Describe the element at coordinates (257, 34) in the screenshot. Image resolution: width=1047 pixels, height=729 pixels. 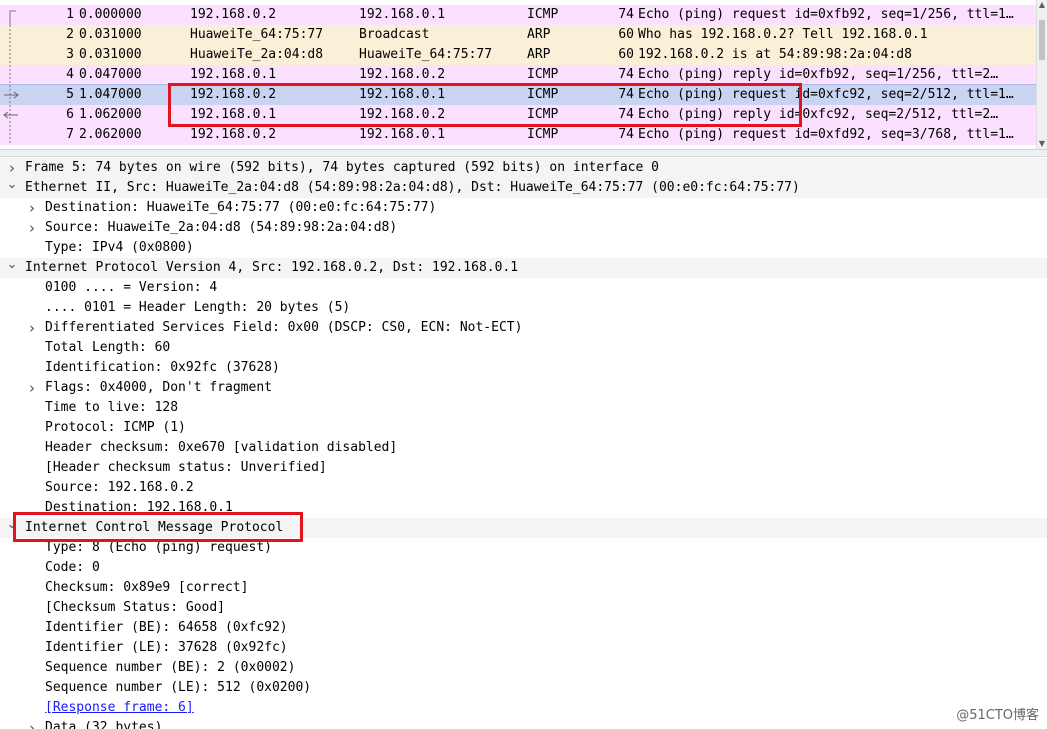
I see `packet-source: HuaweiTe_64:75:77` at that location.